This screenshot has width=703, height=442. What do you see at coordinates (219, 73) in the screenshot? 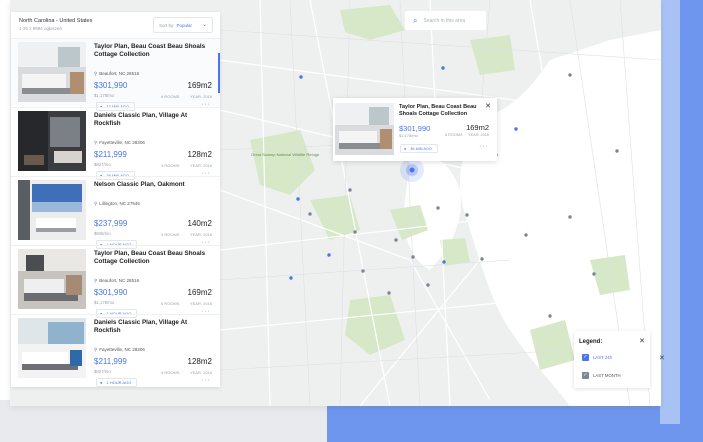
I see `list-scrollbar` at bounding box center [219, 73].